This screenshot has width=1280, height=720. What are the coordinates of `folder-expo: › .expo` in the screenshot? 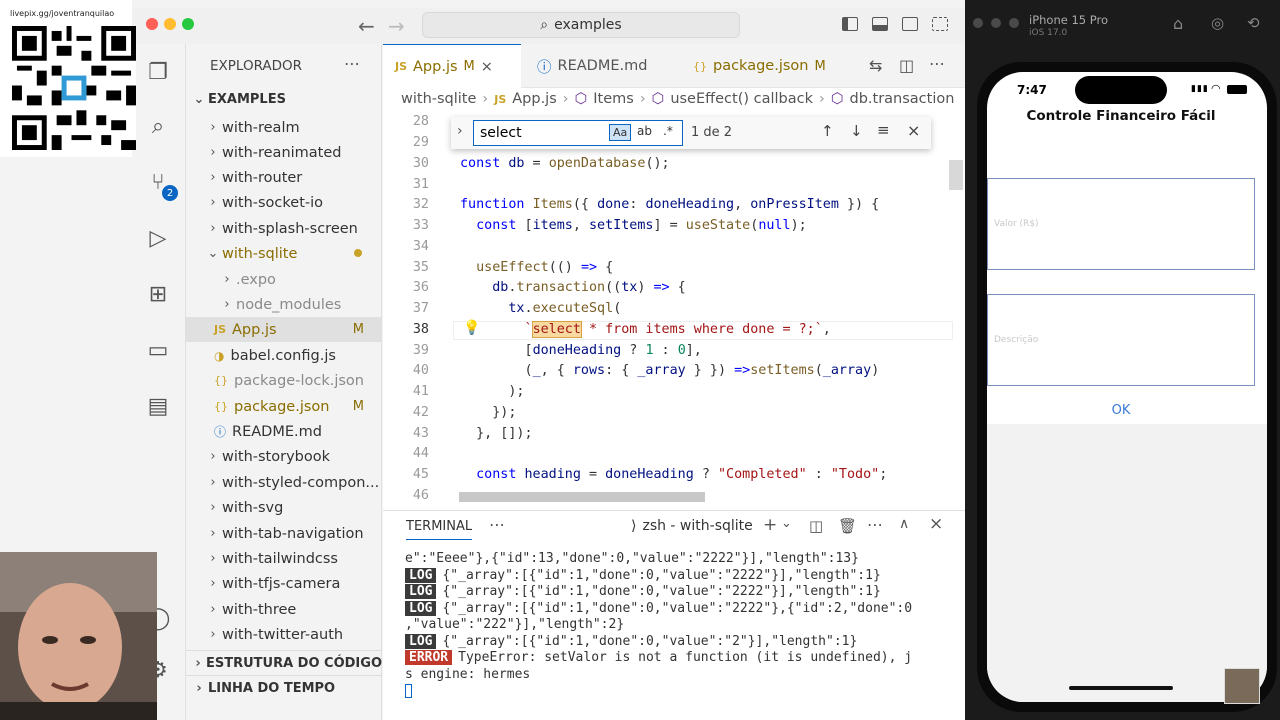 It's located at (284, 279).